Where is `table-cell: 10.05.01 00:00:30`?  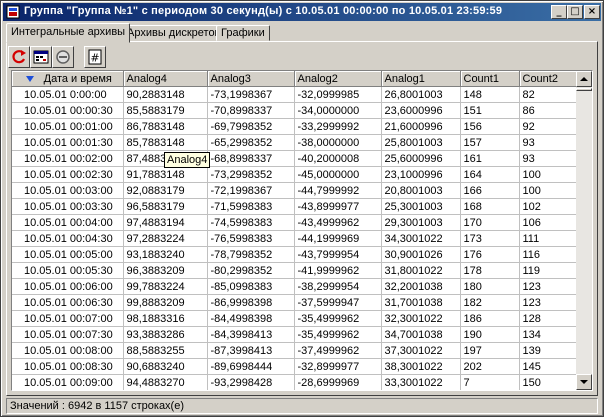
table-cell: 10.05.01 00:00:30 is located at coordinates (68, 110).